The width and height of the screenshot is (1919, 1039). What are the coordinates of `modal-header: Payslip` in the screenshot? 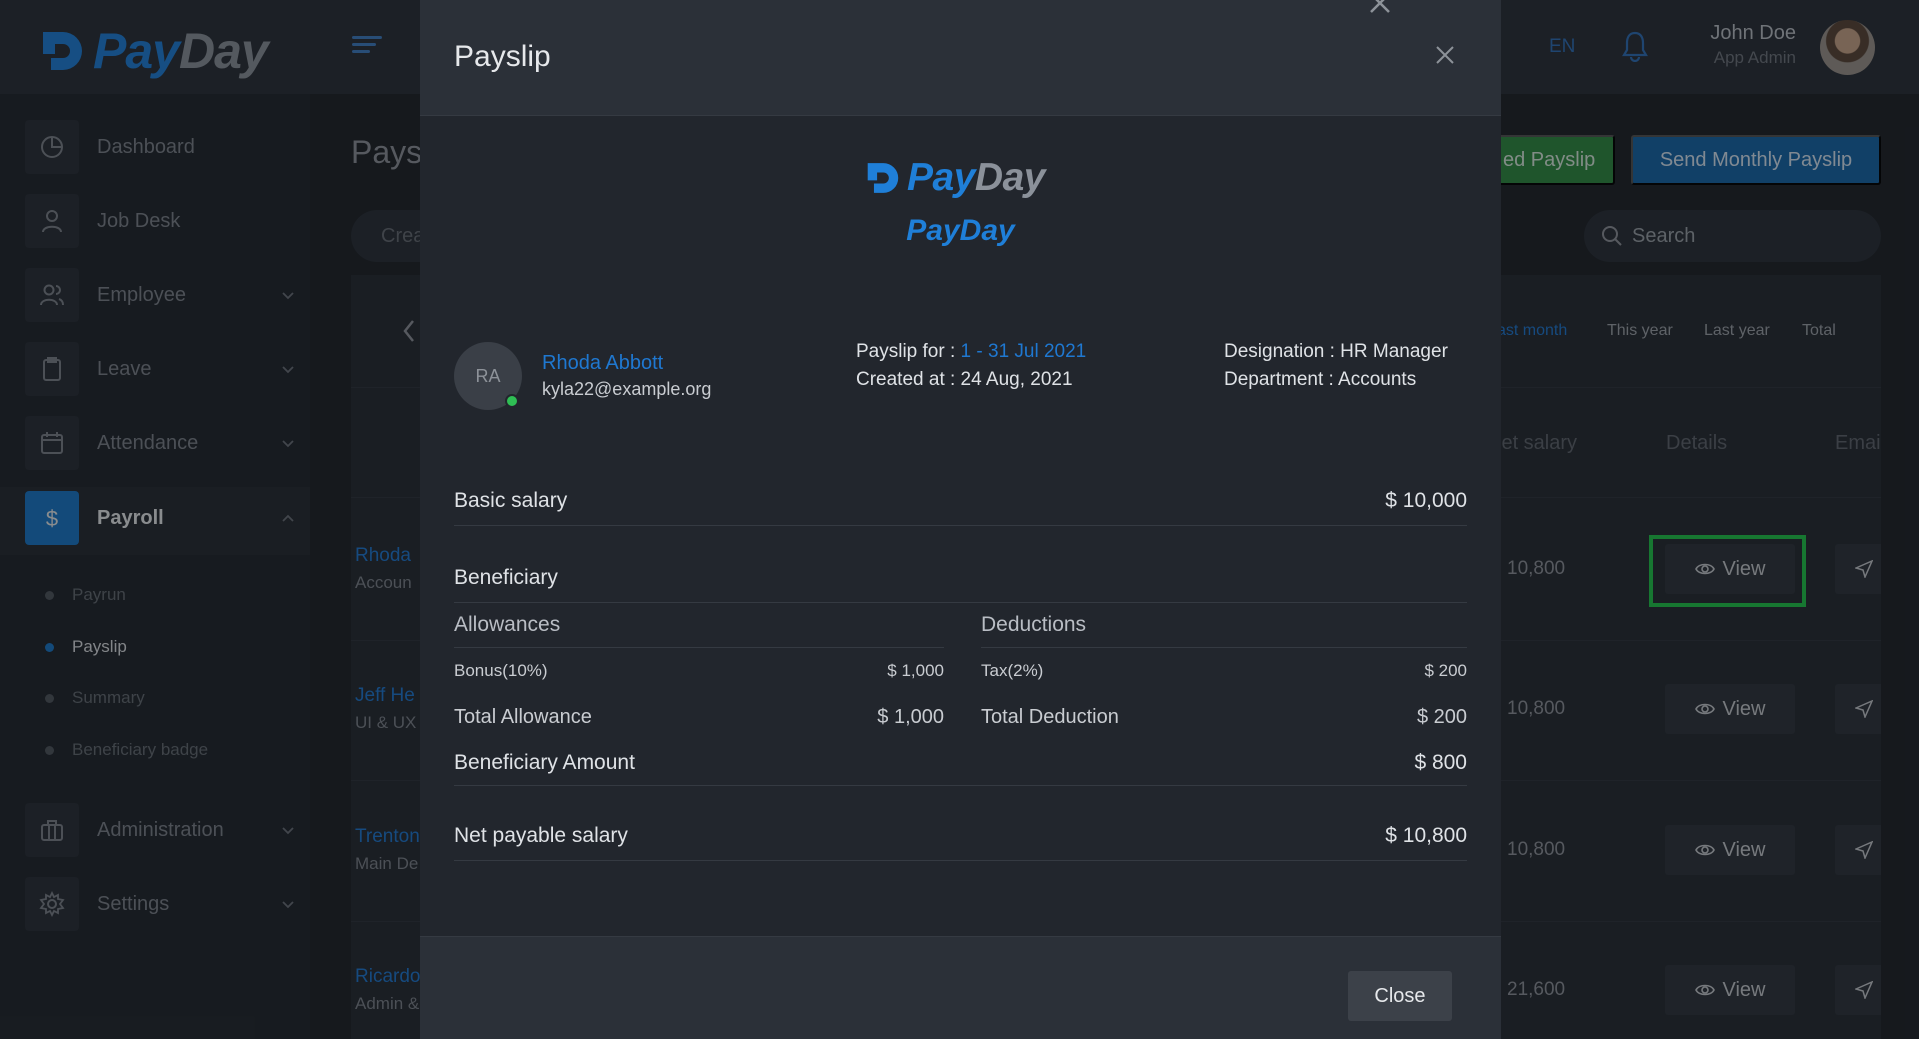 It's located at (960, 58).